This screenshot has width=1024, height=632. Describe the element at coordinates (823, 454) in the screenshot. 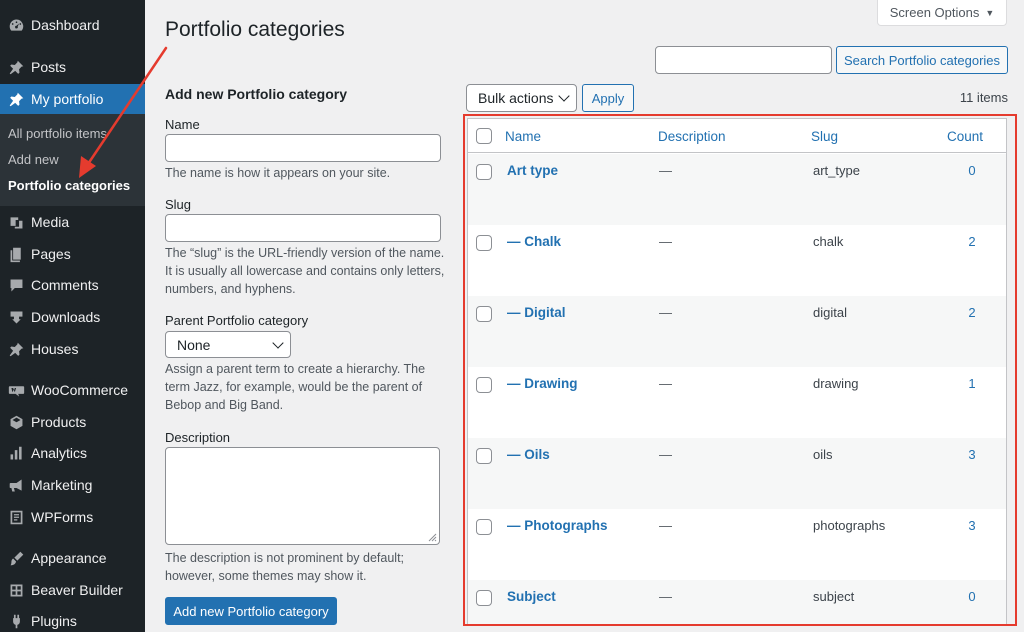

I see `category-slug: oils` at that location.